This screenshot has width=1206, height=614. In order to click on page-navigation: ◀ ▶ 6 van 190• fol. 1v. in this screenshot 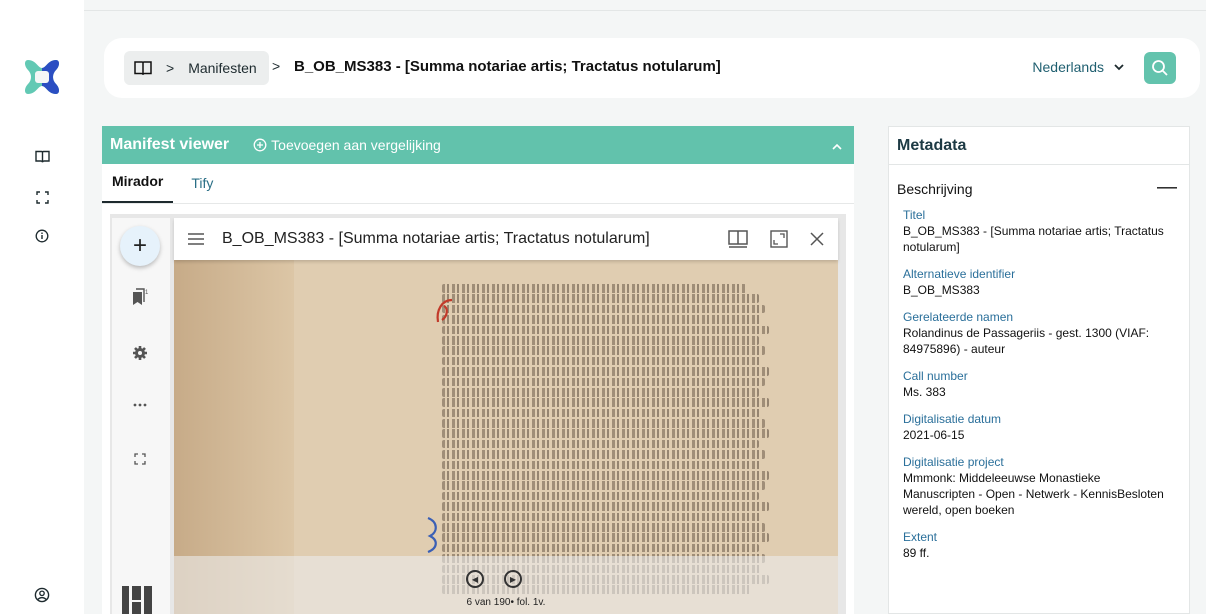, I will do `click(506, 585)`.